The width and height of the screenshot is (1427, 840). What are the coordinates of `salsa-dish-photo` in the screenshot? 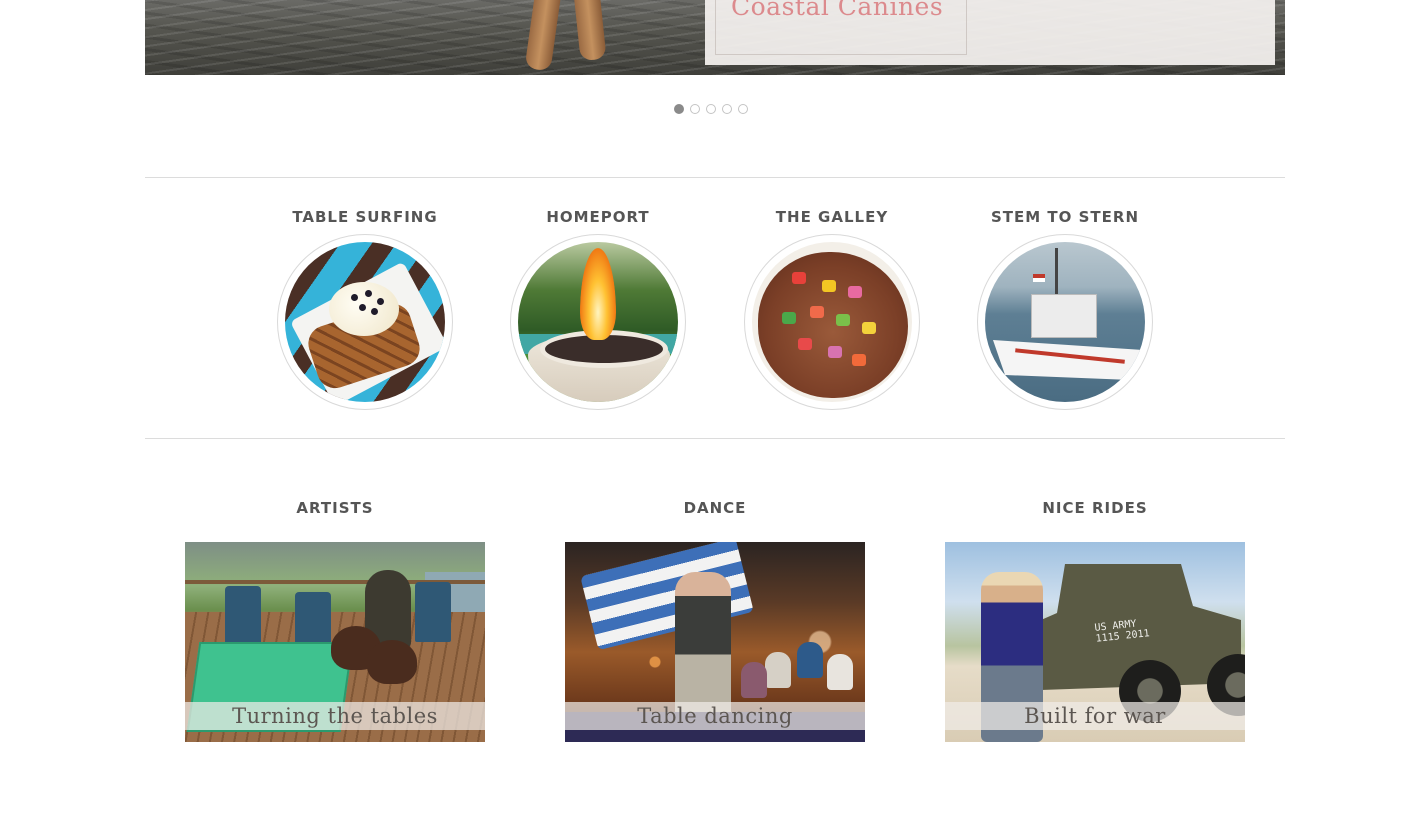 It's located at (832, 322).